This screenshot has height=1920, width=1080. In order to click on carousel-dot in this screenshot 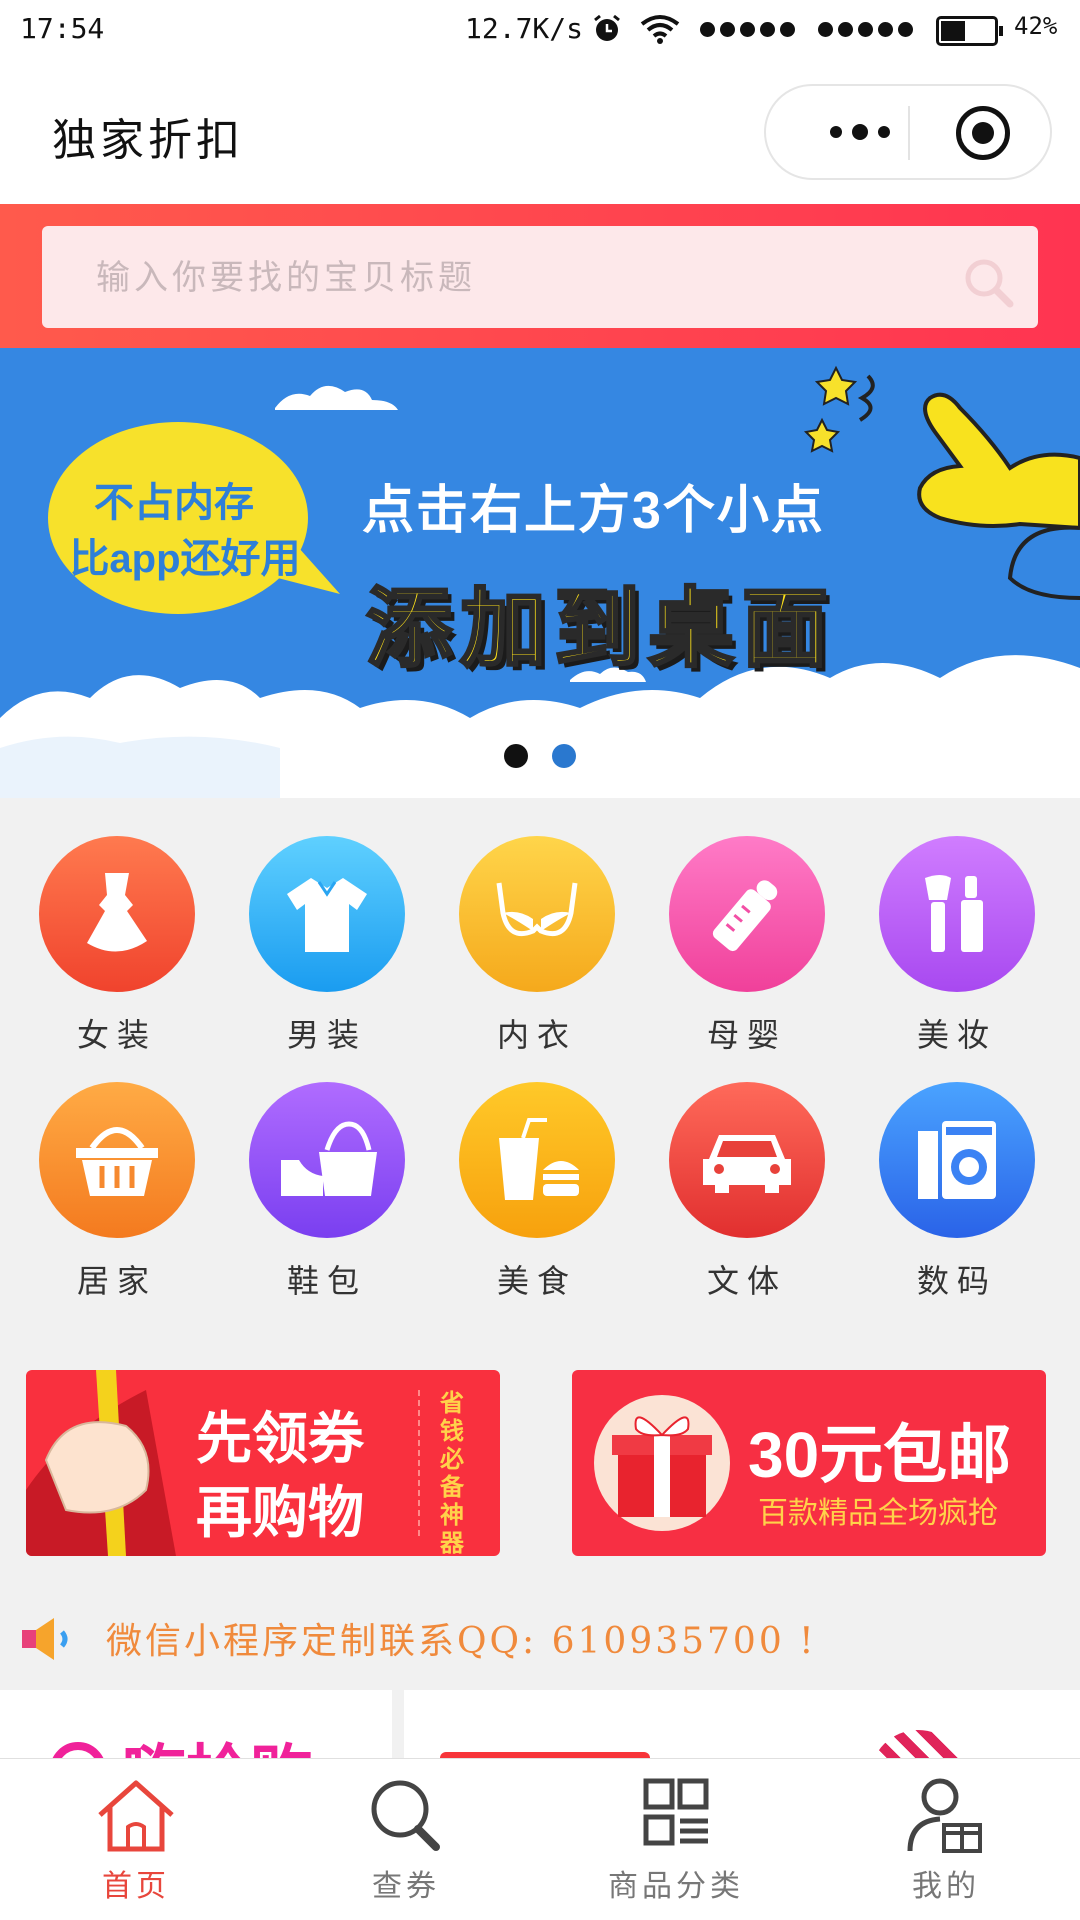, I will do `click(564, 756)`.